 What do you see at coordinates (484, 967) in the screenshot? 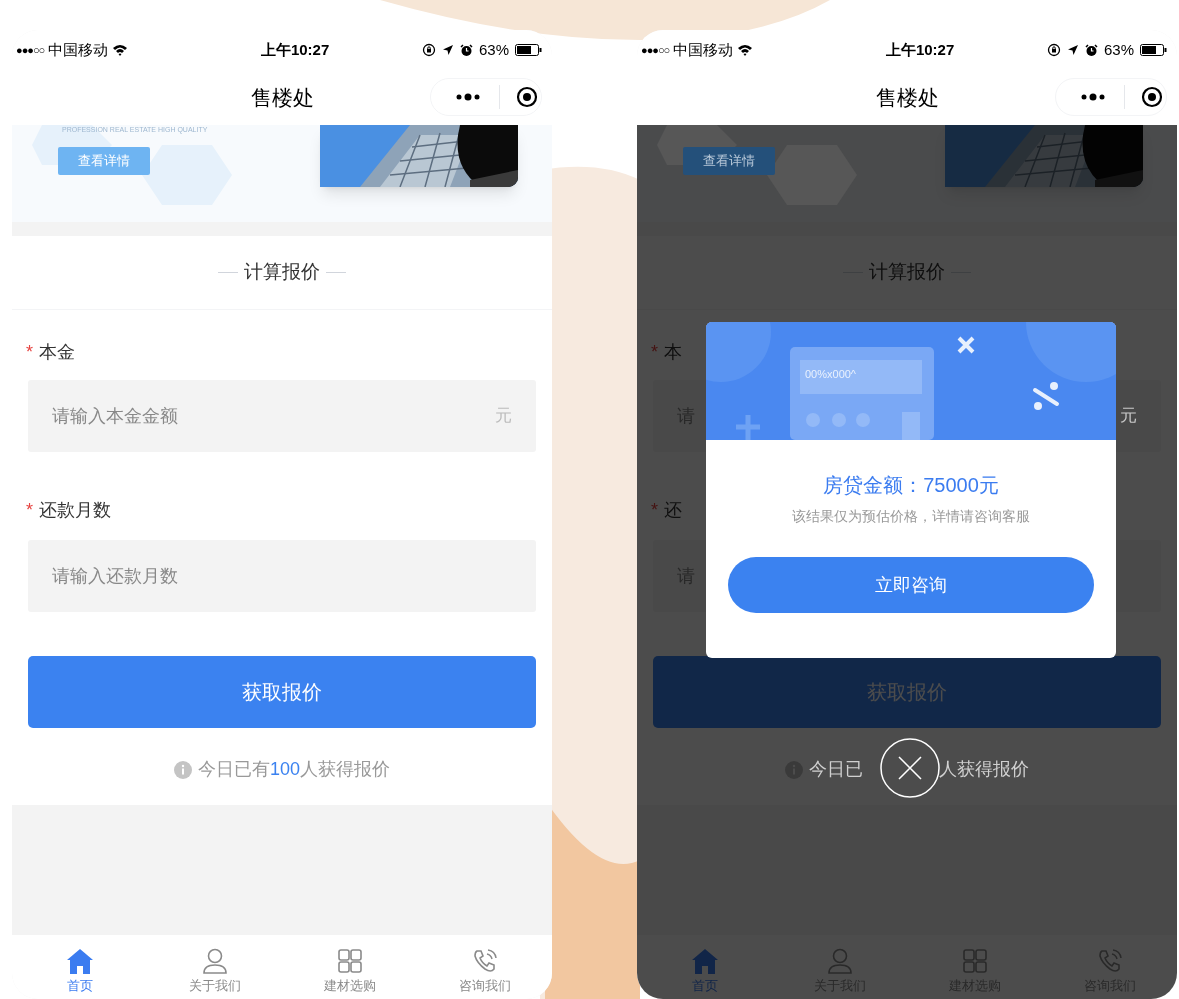
I see `tab-item: 咨询我们` at bounding box center [484, 967].